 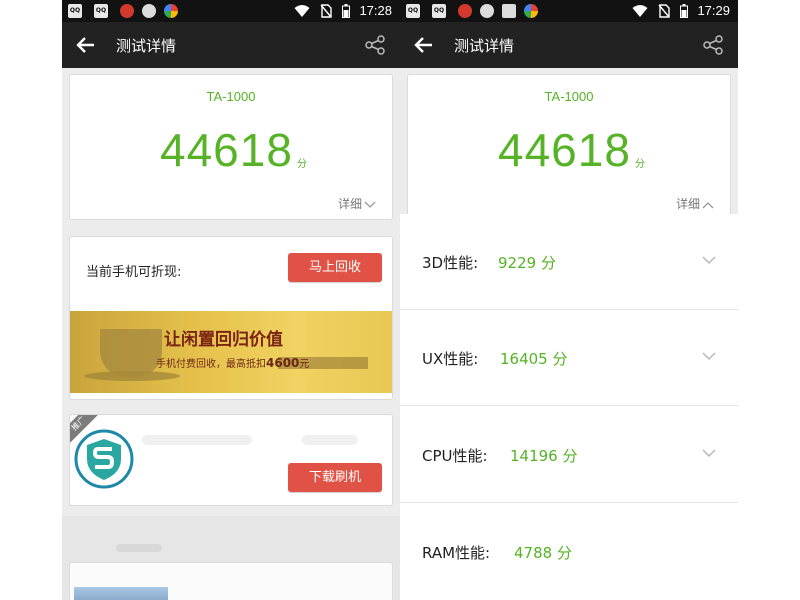 I want to click on banner-subtitle: 手机付费回收，最高抵扣4600元, so click(x=232, y=362).